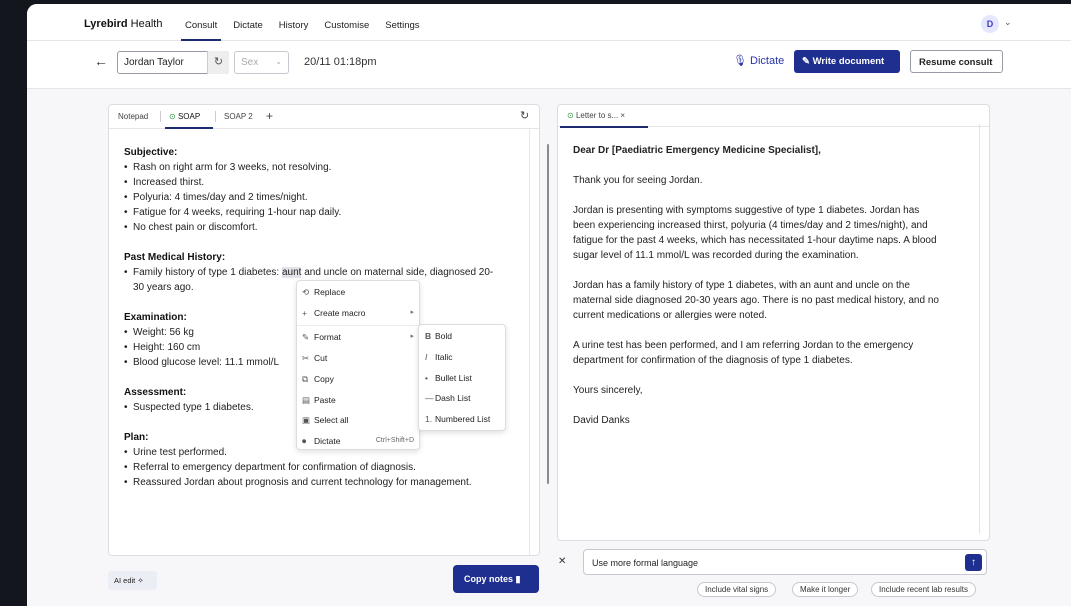 Image resolution: width=1071 pixels, height=606 pixels. I want to click on send-arrow-icon: ↑, so click(973, 562).